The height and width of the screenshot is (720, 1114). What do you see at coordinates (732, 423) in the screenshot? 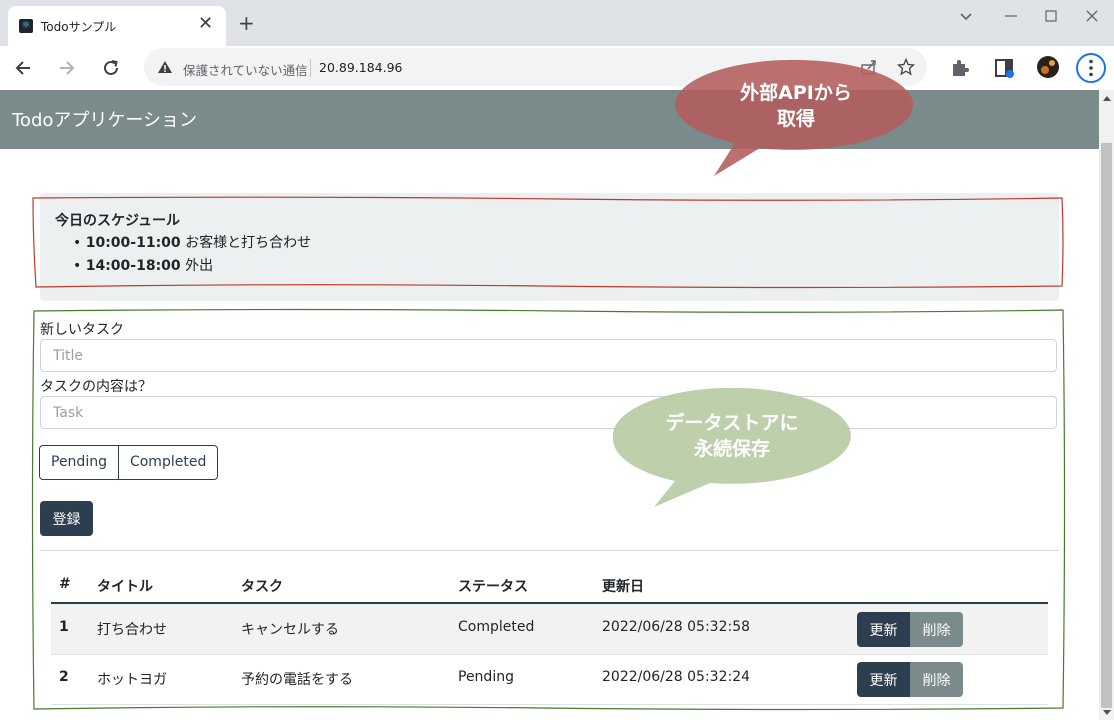
I see `datastore-callout-line: データストアに` at bounding box center [732, 423].